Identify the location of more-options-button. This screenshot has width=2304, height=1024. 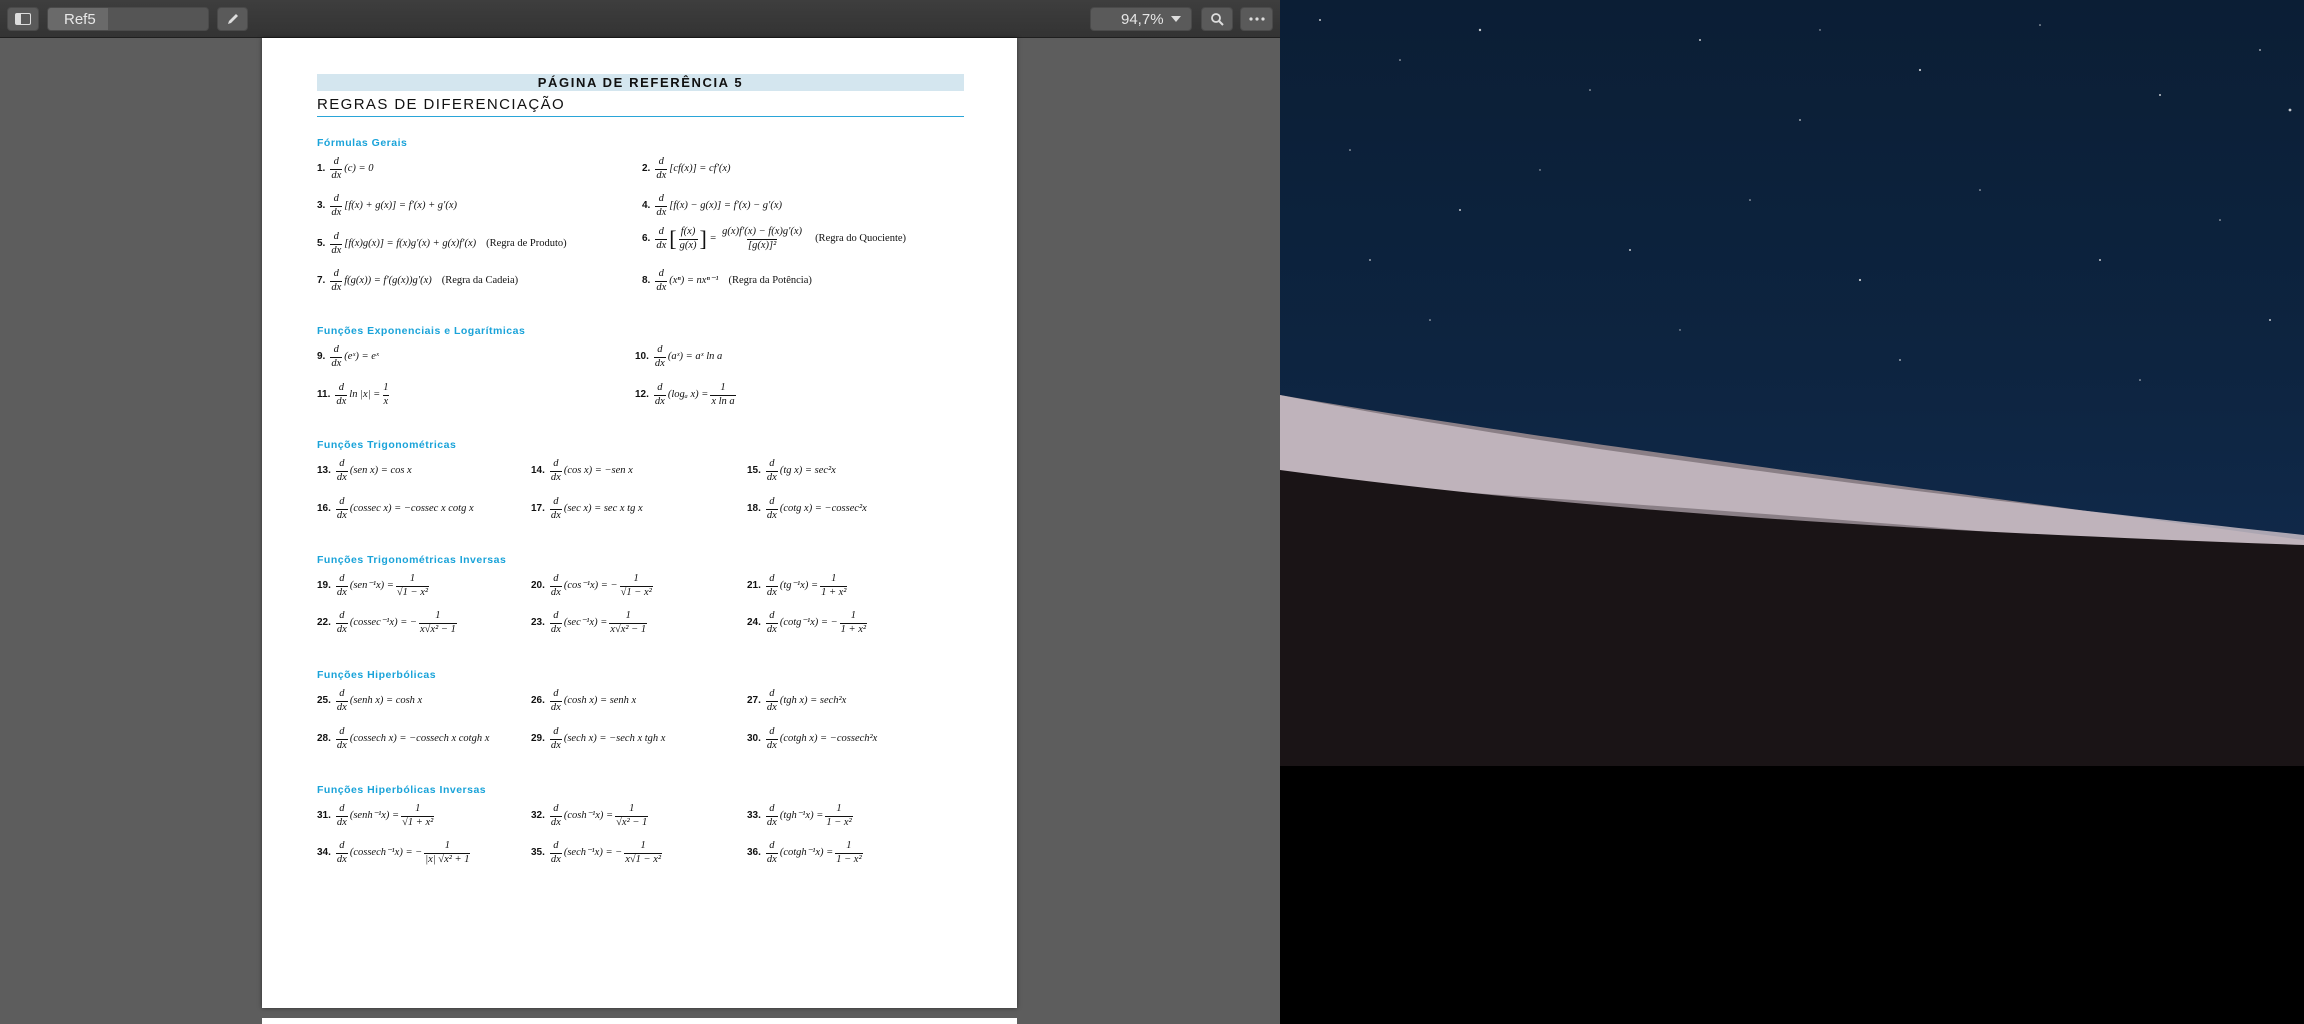
(1256, 19).